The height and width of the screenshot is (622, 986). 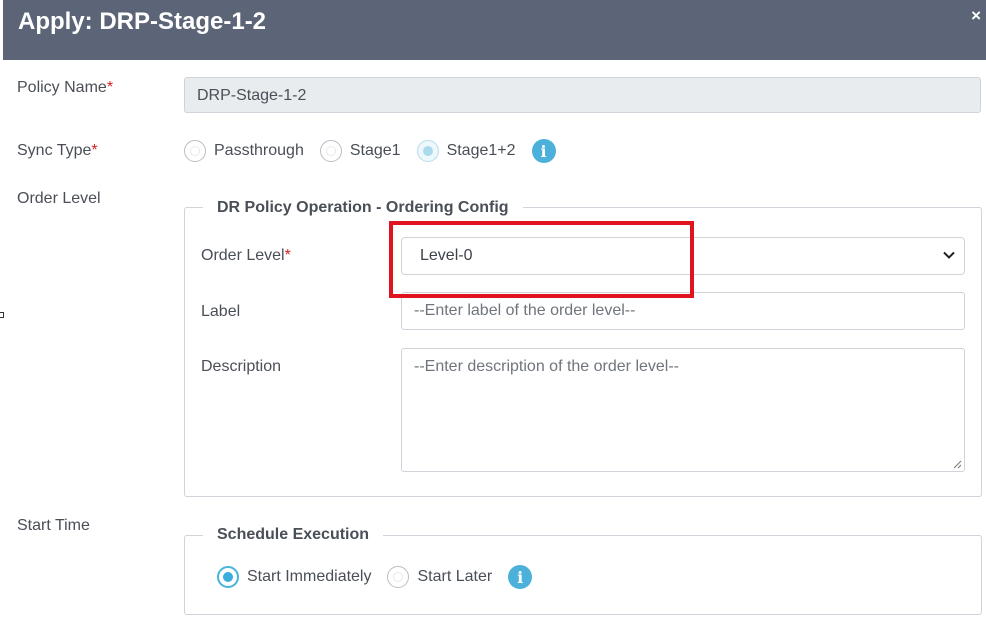 I want to click on start-time-radio-group: Start Immediately Start Later i, so click(x=375, y=577).